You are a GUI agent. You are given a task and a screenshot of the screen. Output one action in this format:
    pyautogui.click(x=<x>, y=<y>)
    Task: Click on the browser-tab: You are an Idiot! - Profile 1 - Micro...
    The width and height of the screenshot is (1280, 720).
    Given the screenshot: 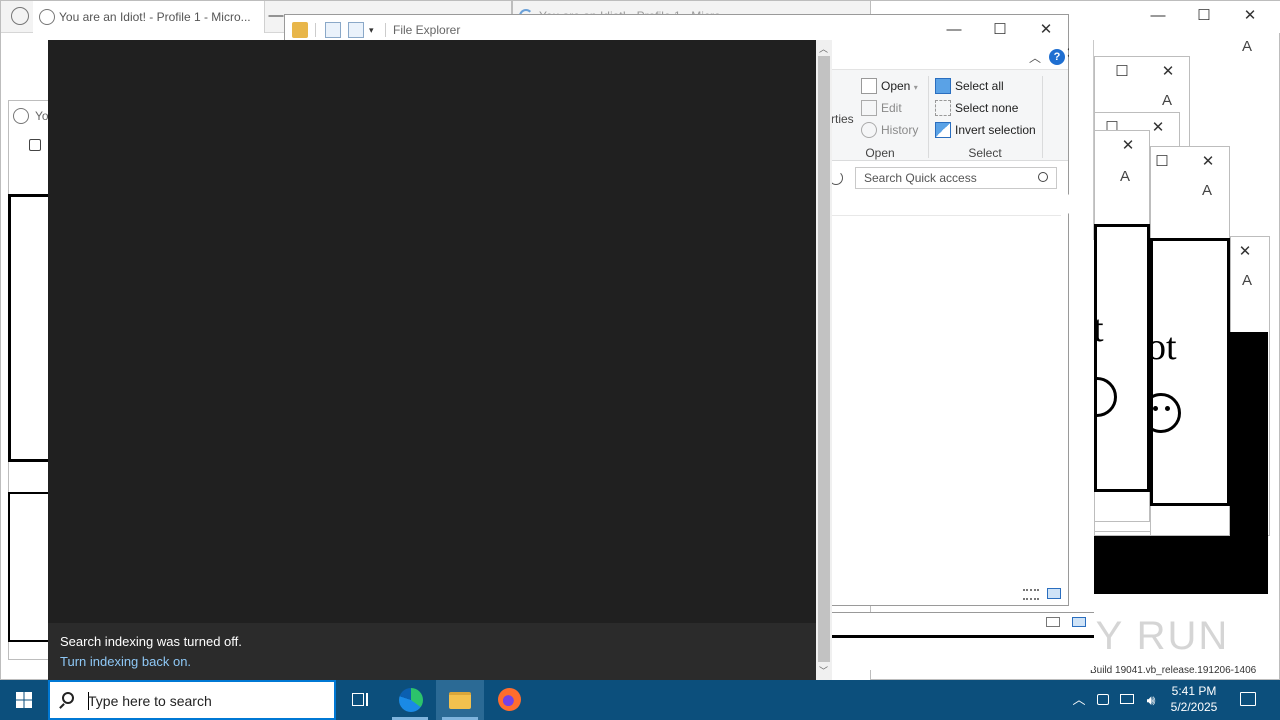 What is the action you would take?
    pyautogui.click(x=149, y=17)
    